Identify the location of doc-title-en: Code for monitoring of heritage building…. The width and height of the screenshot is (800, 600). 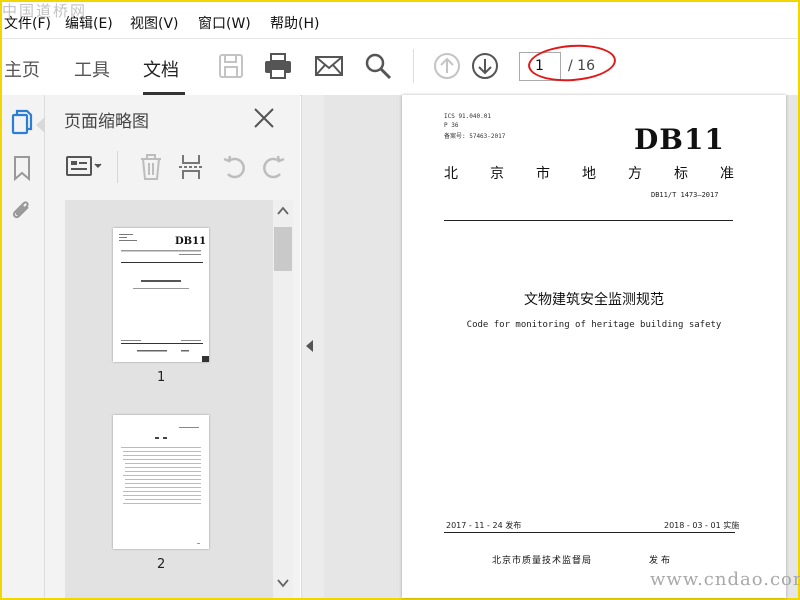
(594, 325).